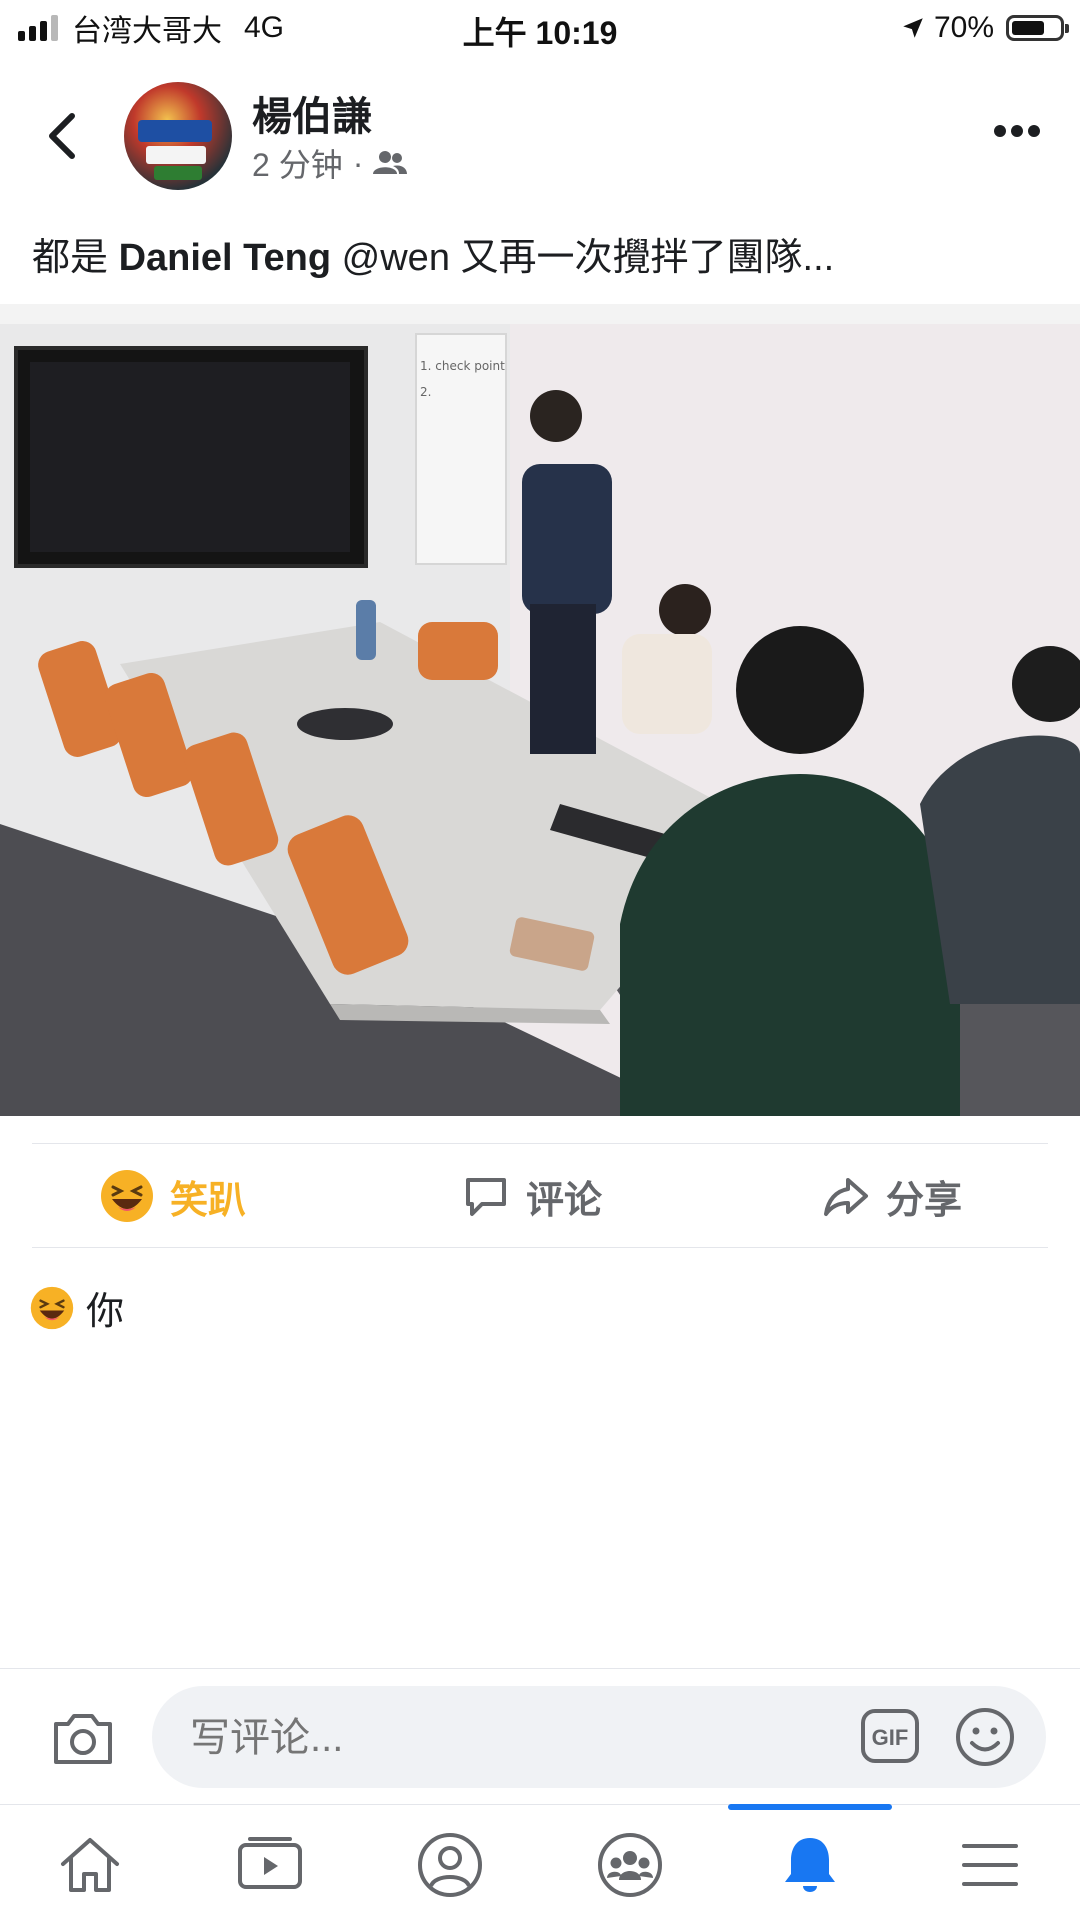 The image size is (1080, 1920). Describe the element at coordinates (540, 1668) in the screenshot. I see `composer-divider` at that location.